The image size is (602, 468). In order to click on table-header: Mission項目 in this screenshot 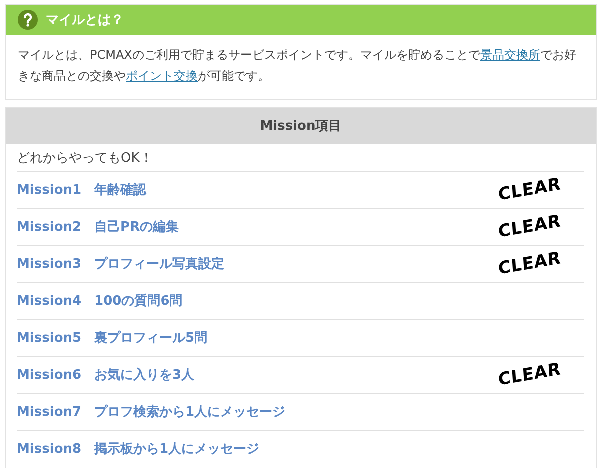, I will do `click(301, 126)`.